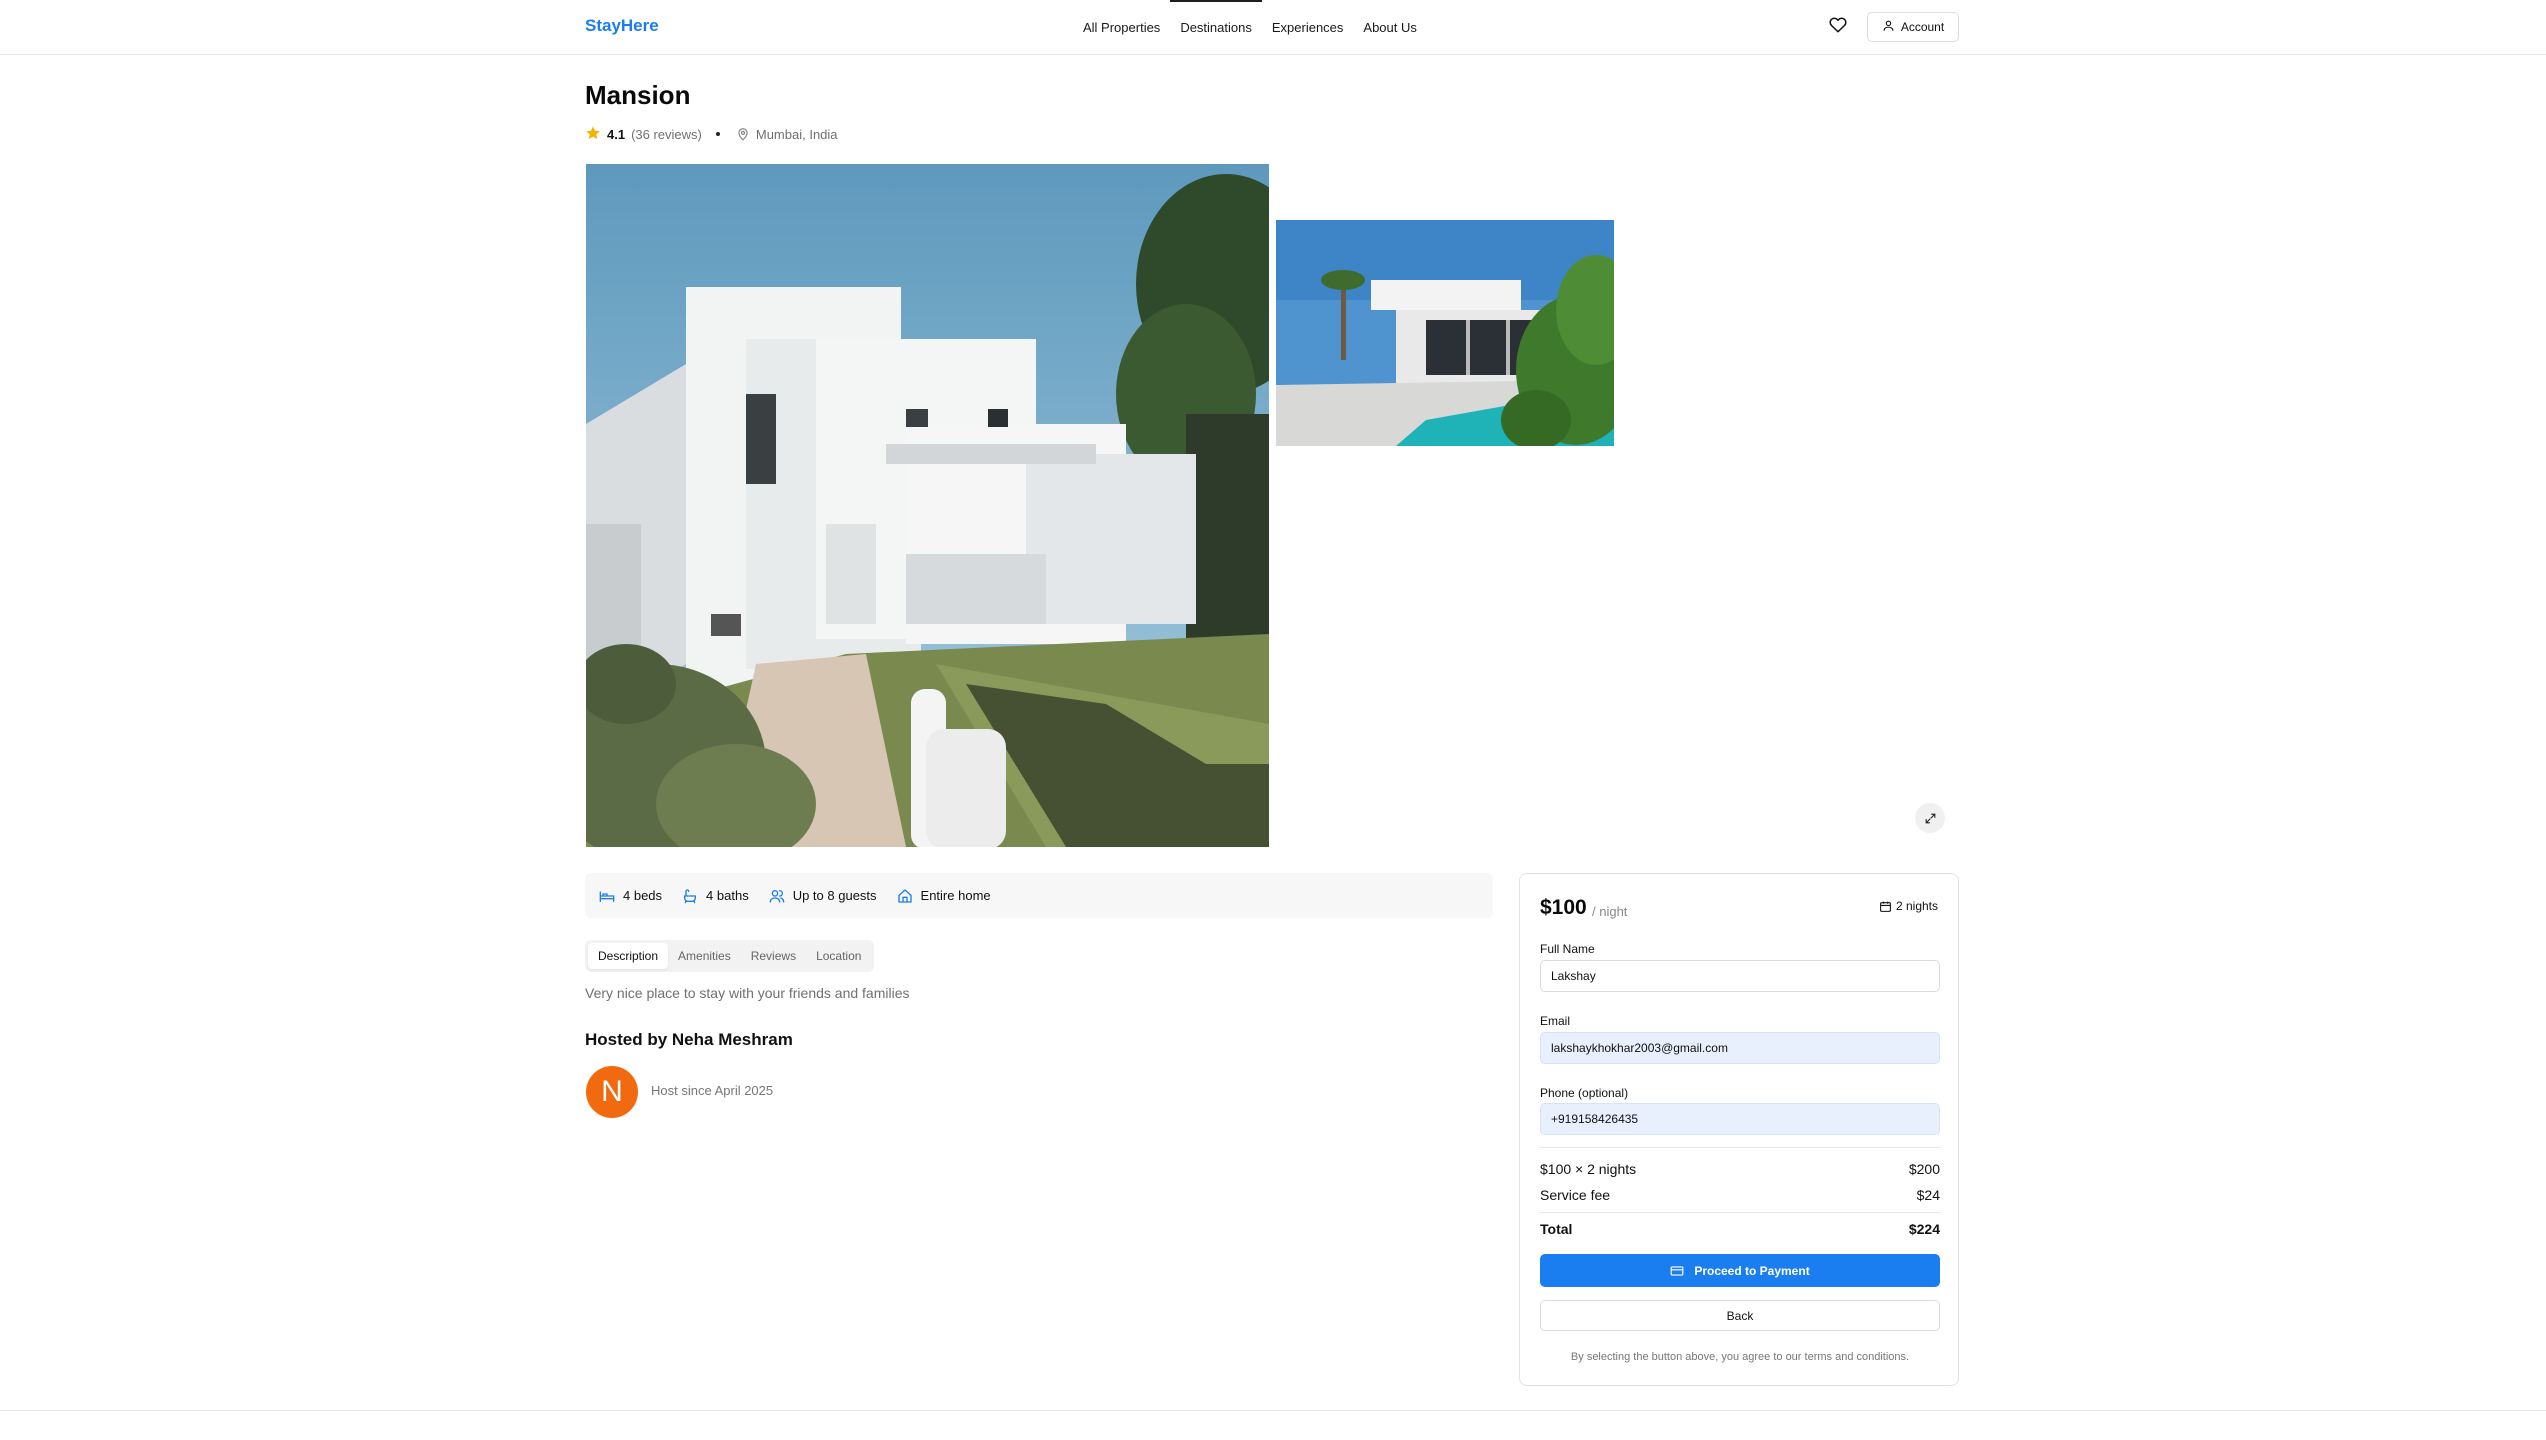 Image resolution: width=2546 pixels, height=1440 pixels. What do you see at coordinates (1916, 906) in the screenshot?
I see `nights-label: 2 nights` at bounding box center [1916, 906].